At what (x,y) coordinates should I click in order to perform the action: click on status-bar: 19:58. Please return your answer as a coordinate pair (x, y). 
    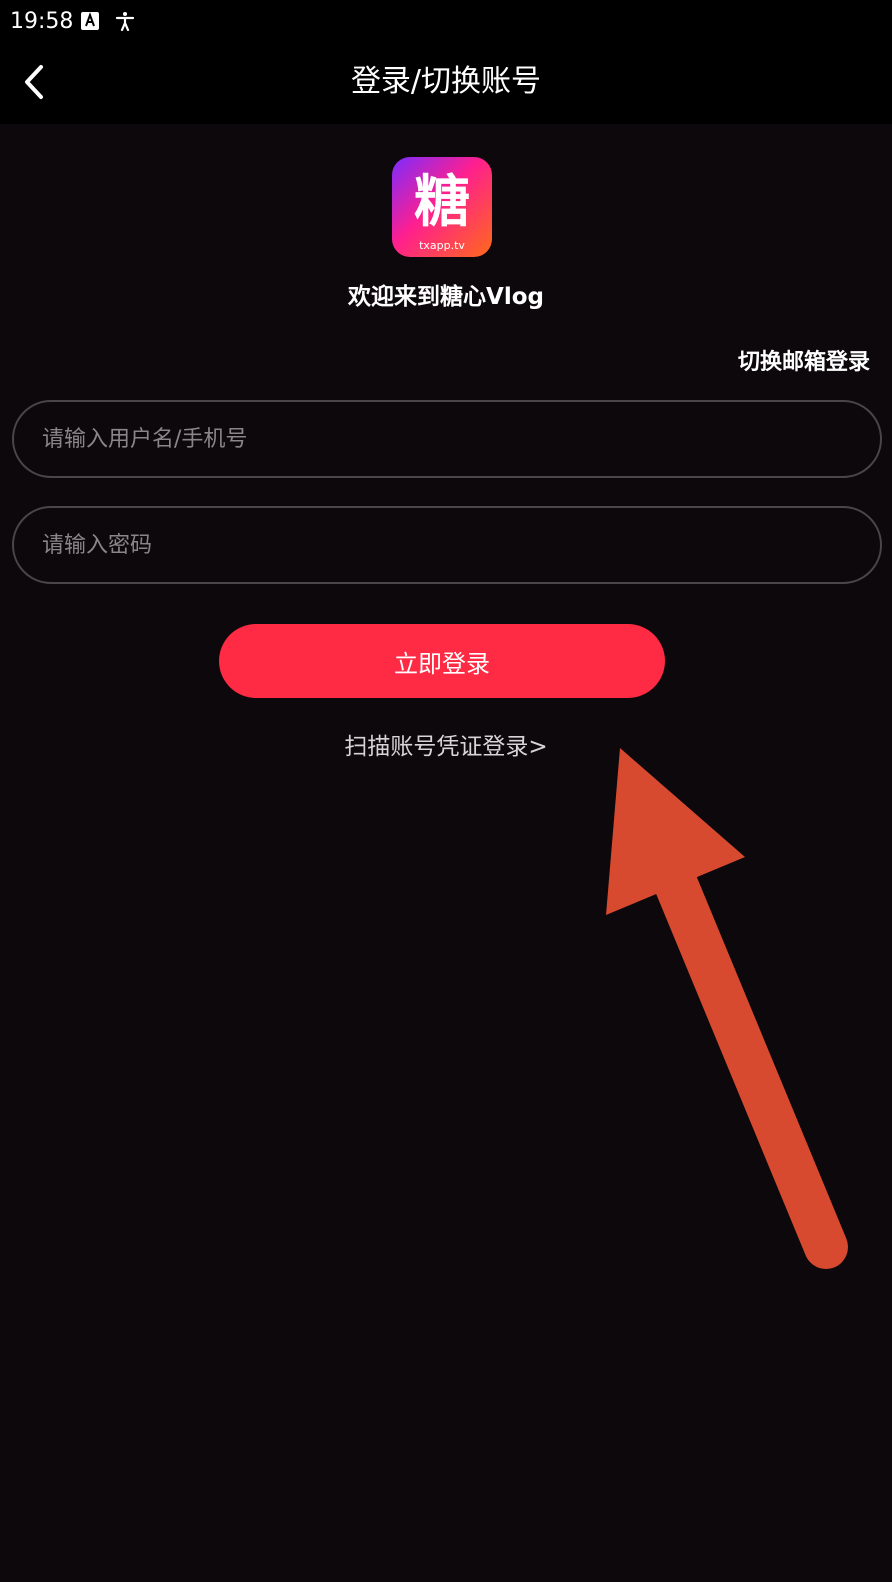
    Looking at the image, I should click on (446, 22).